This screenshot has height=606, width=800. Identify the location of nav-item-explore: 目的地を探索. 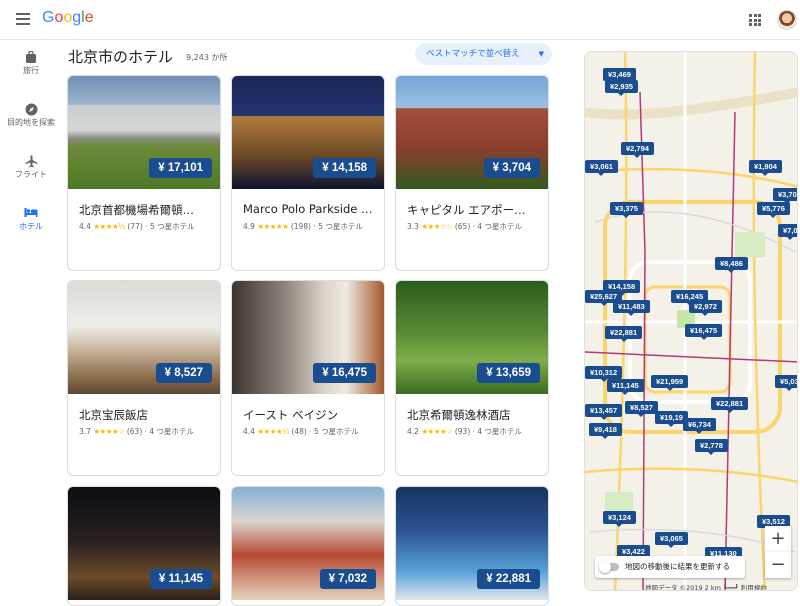
(31, 119).